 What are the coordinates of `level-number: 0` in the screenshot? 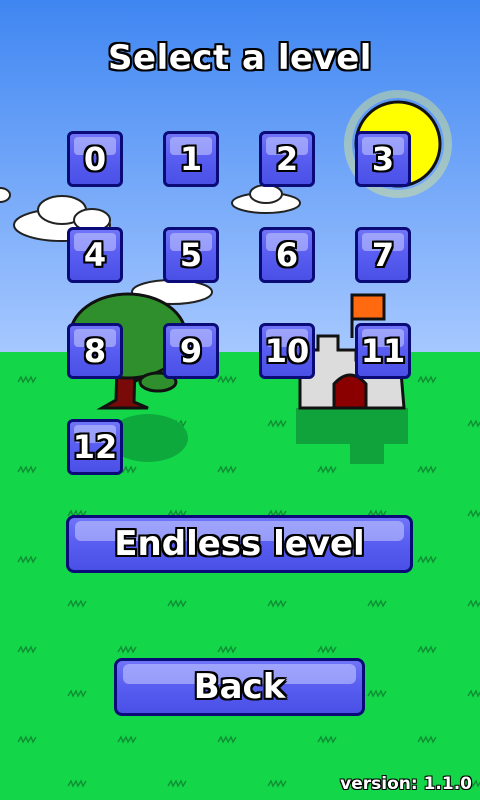 It's located at (95, 159).